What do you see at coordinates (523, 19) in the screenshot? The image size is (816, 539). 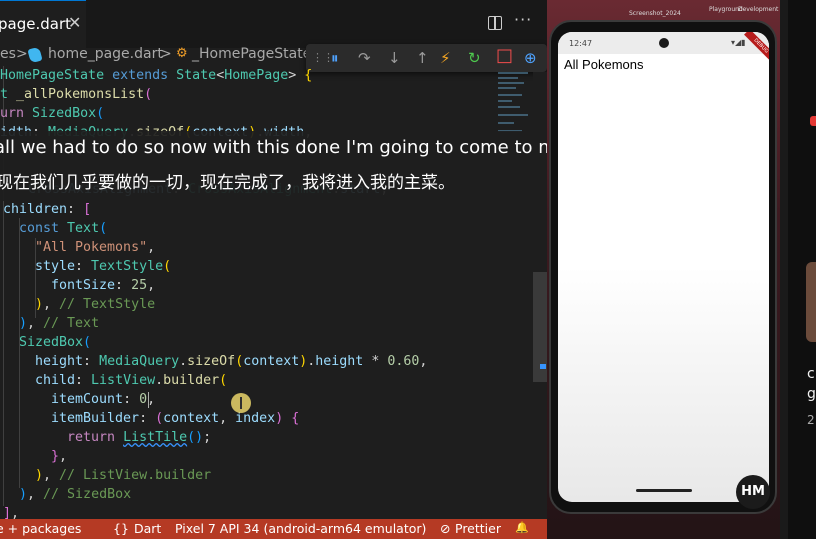 I see `more-actions-icon: ···` at bounding box center [523, 19].